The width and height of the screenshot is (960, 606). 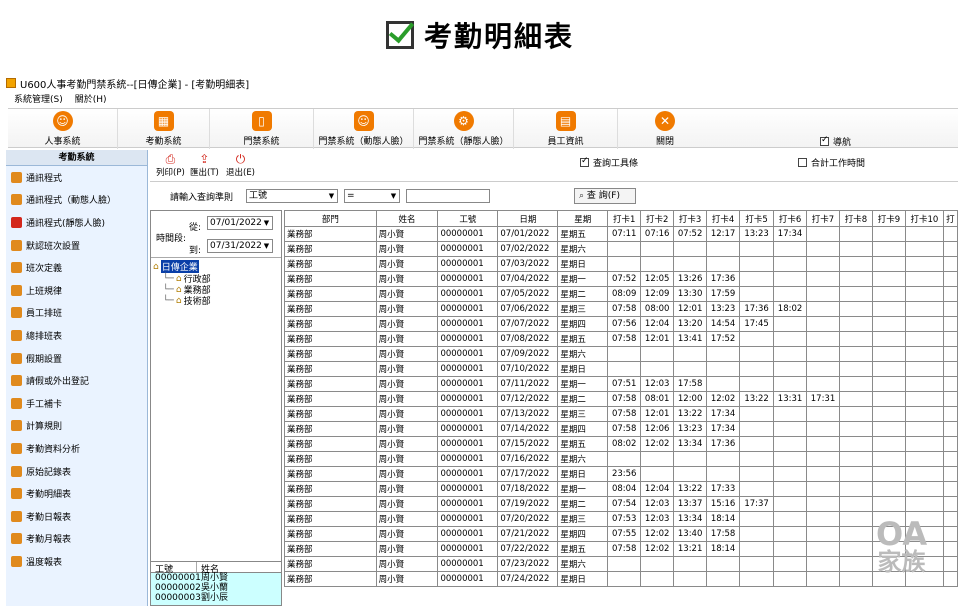 I want to click on toolbar-access-dynamic-face-button: ☺ 門禁系統（動態人臉）, so click(x=364, y=129).